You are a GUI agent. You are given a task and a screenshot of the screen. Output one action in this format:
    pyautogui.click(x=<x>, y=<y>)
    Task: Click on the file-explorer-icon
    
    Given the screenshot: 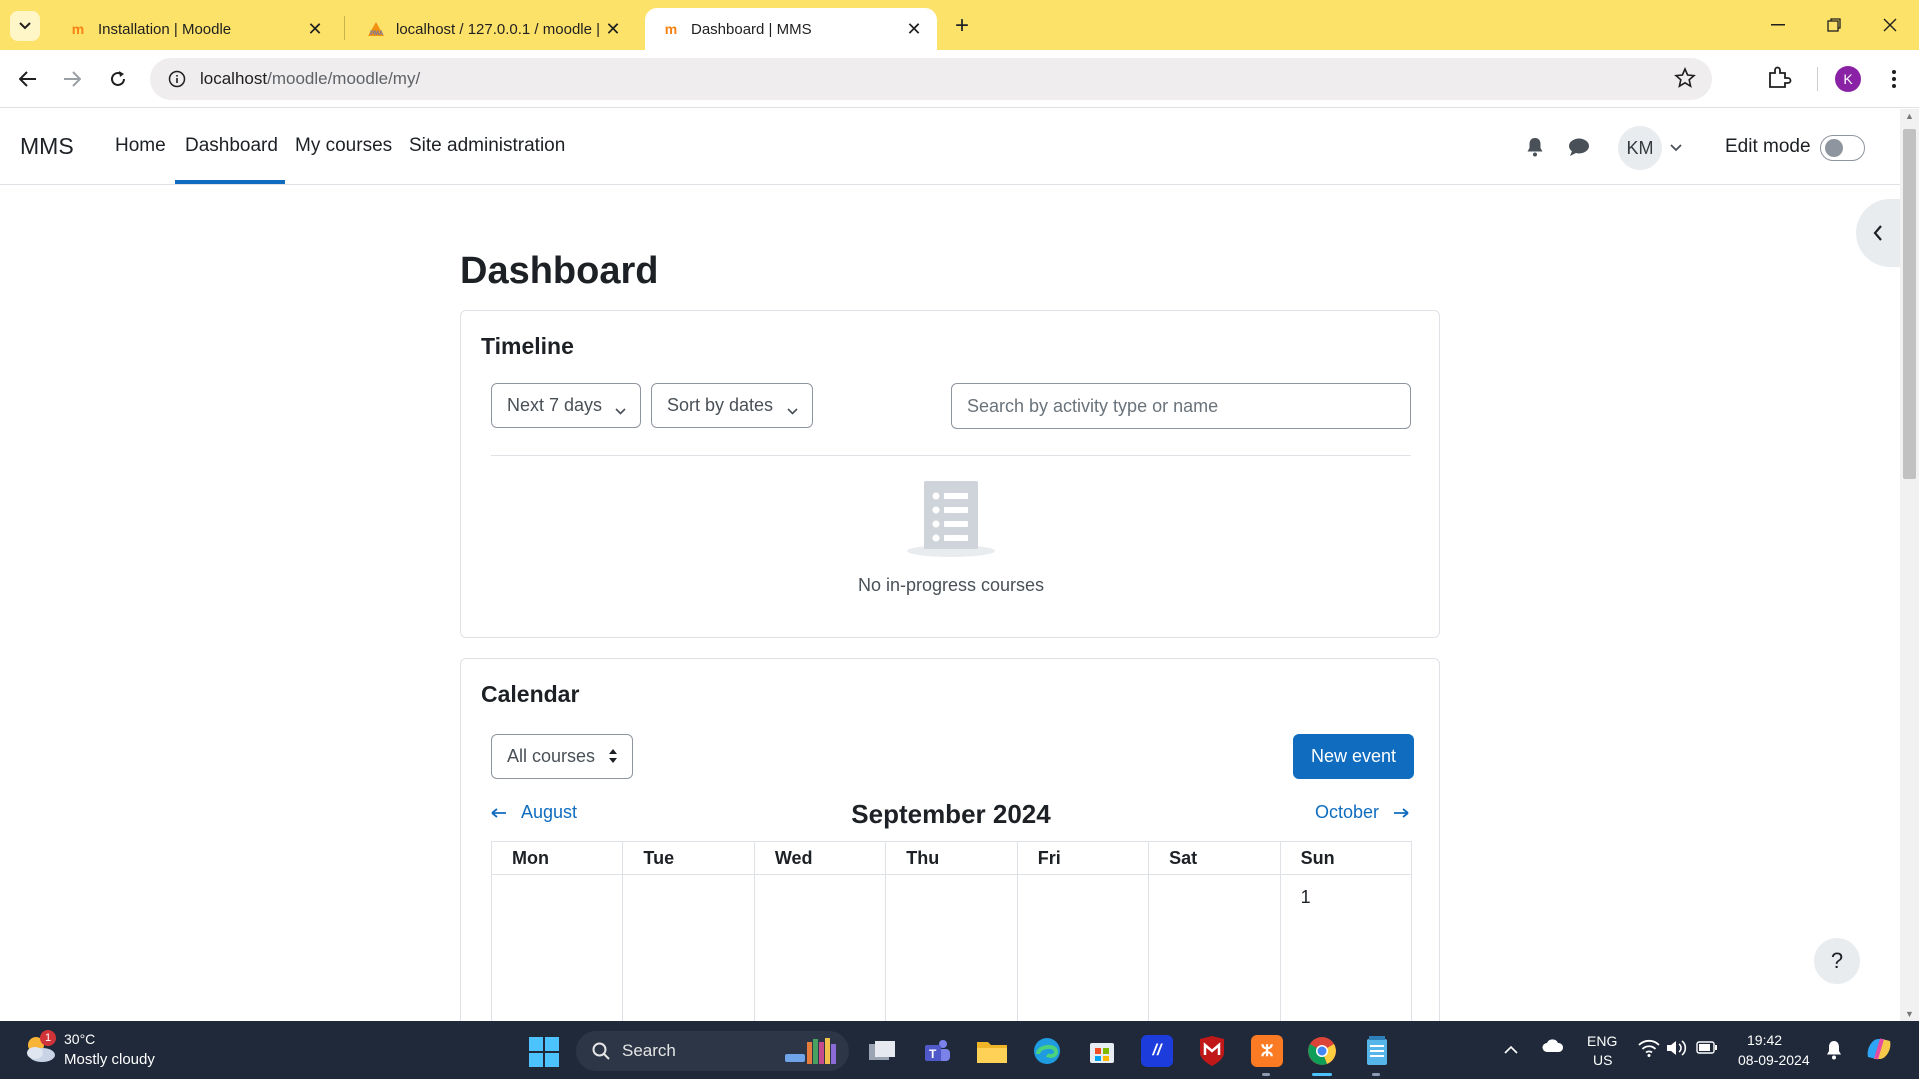 What is the action you would take?
    pyautogui.click(x=992, y=1051)
    